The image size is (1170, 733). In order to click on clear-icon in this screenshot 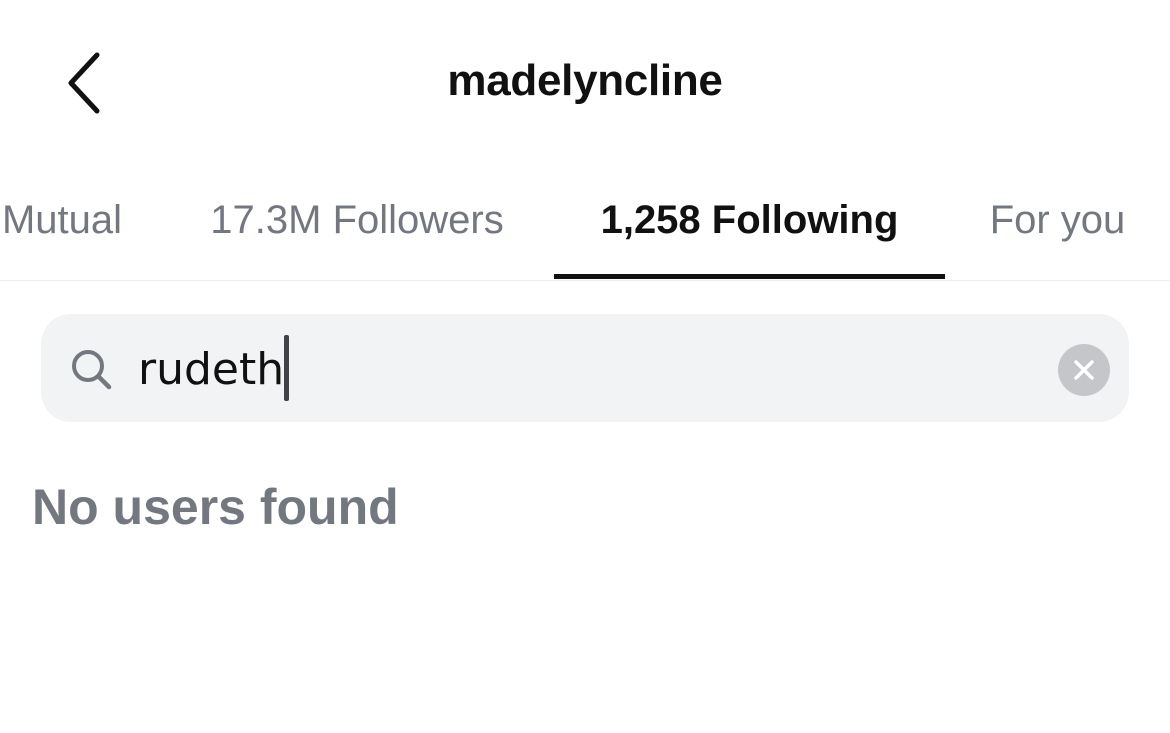, I will do `click(1084, 370)`.